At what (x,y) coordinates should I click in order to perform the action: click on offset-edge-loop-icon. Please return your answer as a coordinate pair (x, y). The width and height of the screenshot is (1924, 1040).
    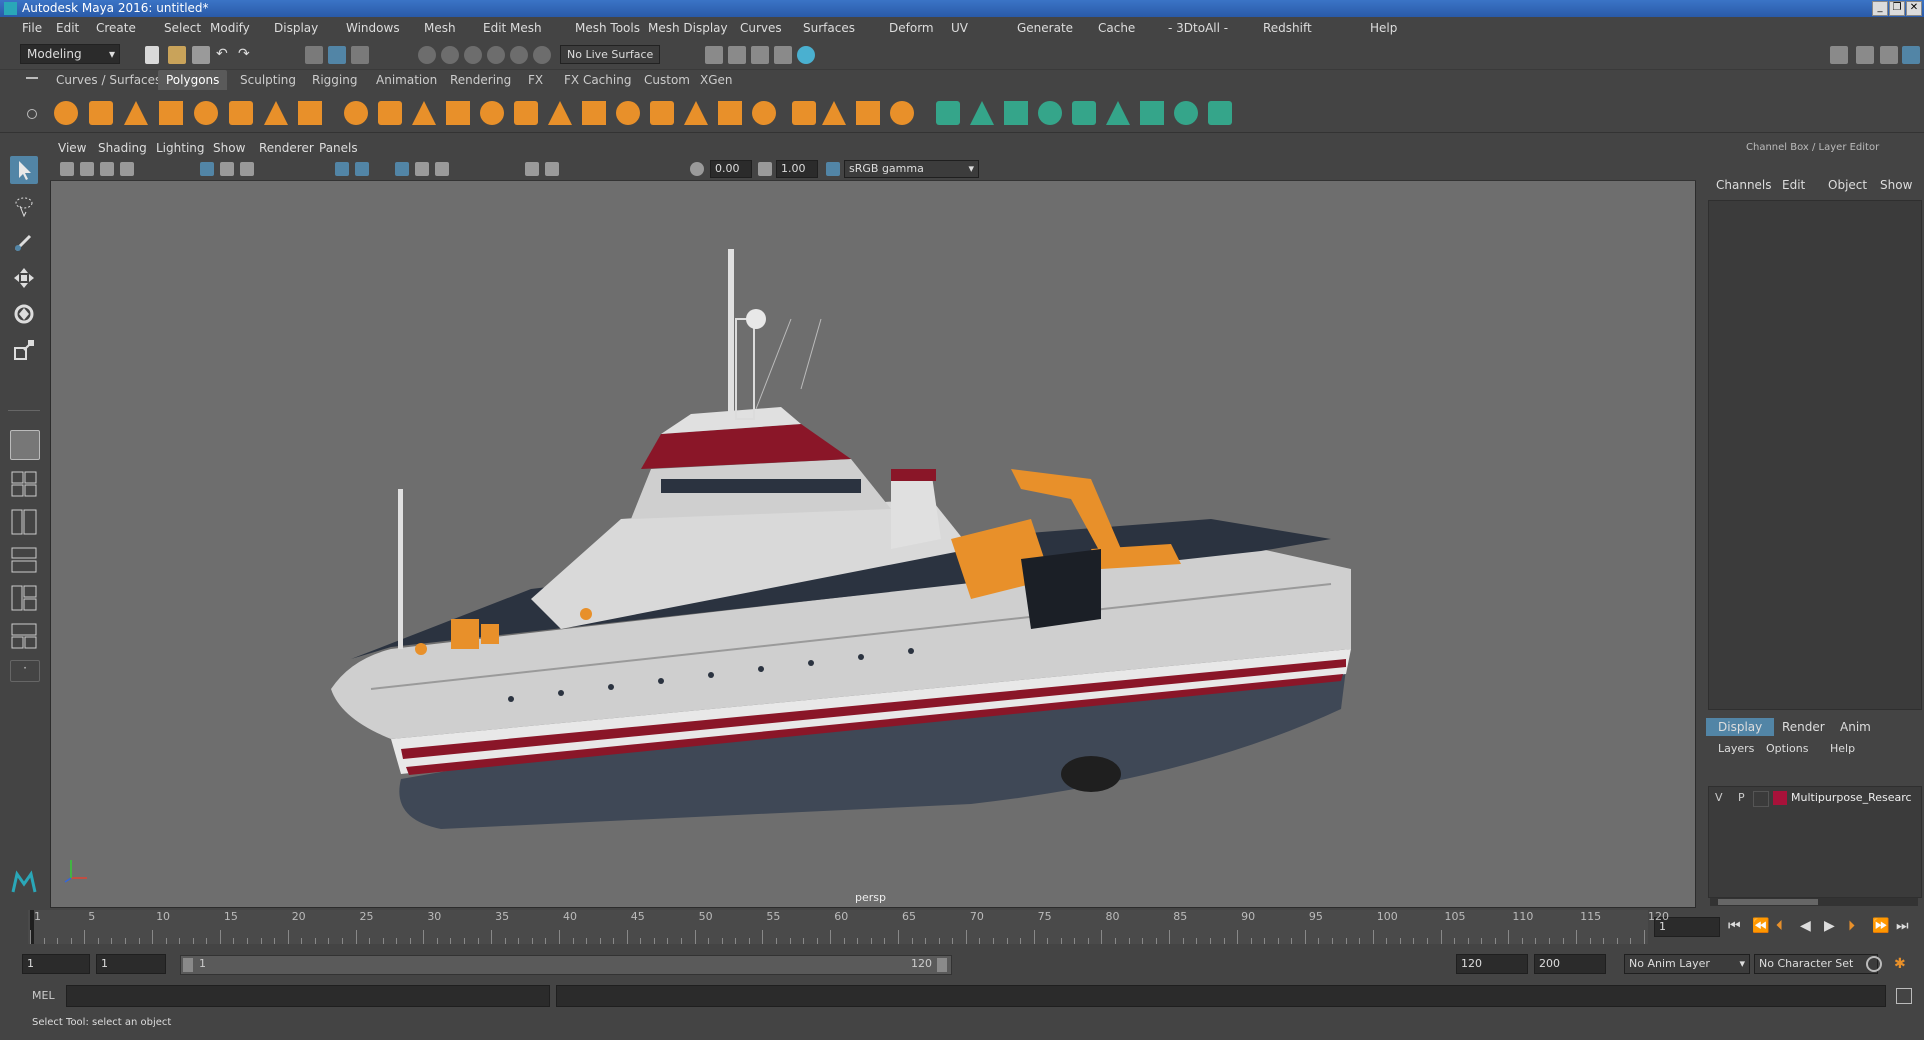
    Looking at the image, I should click on (804, 113).